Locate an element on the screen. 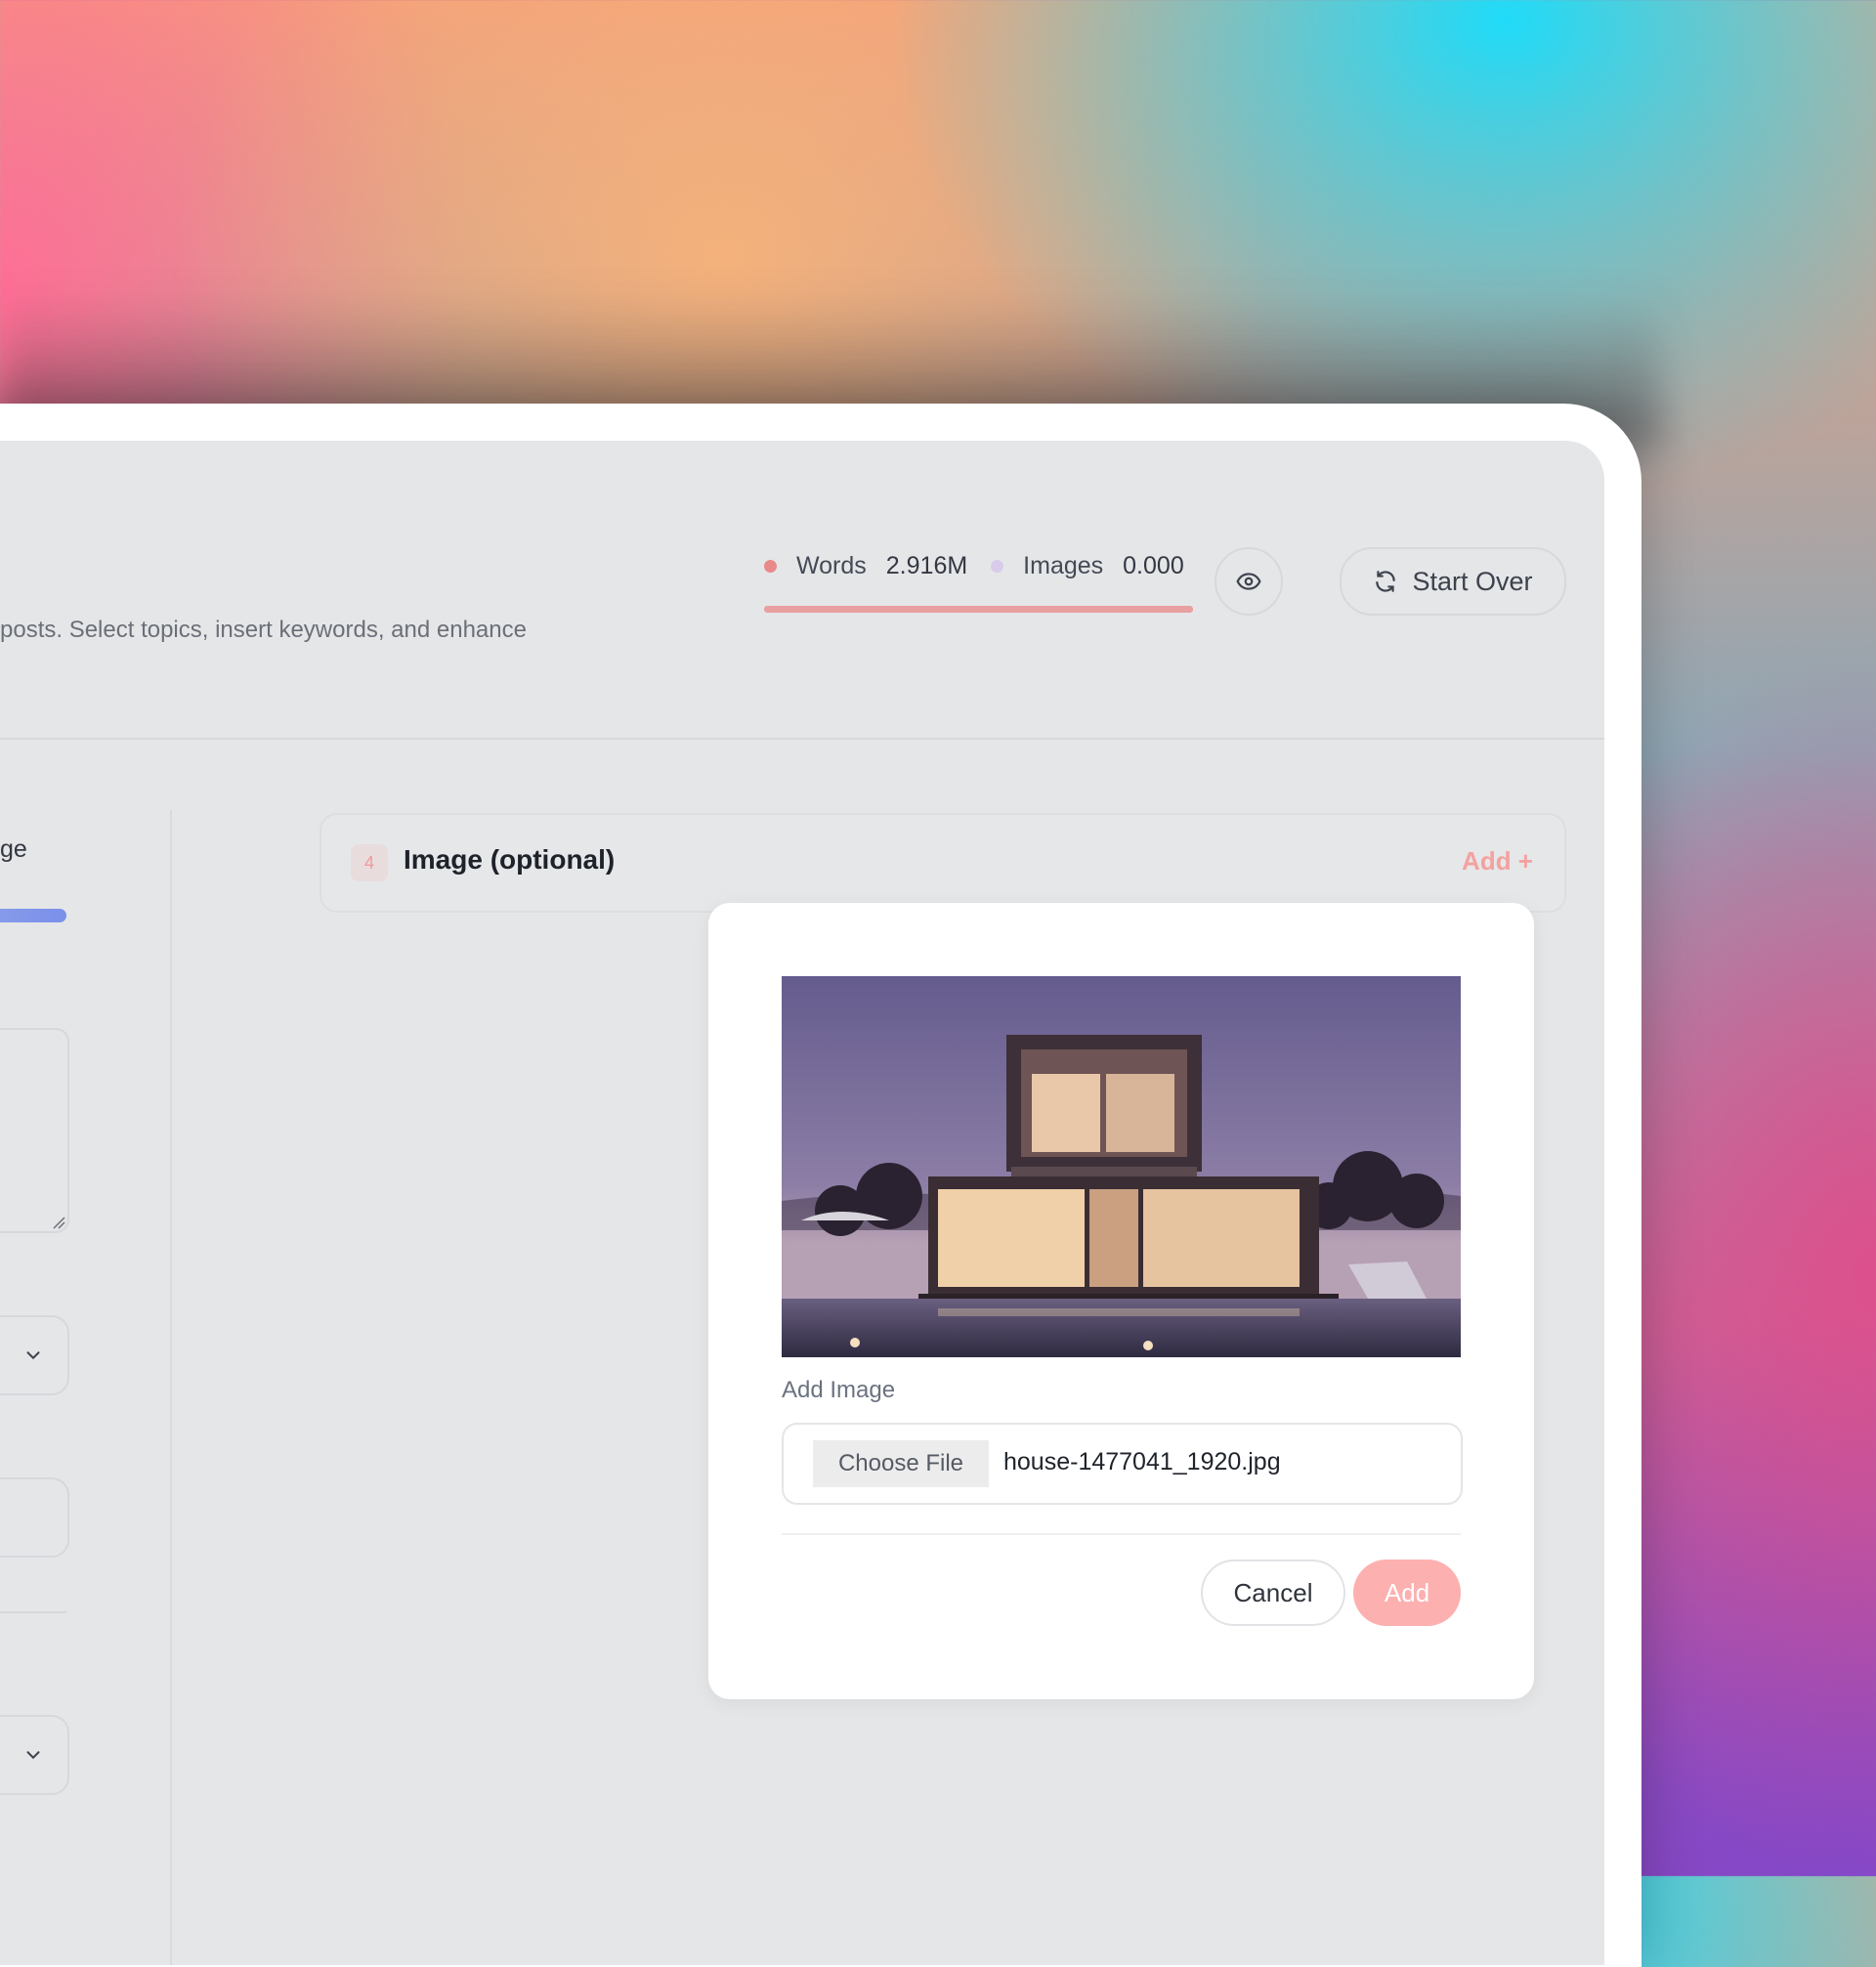  usage-progress-bar is located at coordinates (978, 609).